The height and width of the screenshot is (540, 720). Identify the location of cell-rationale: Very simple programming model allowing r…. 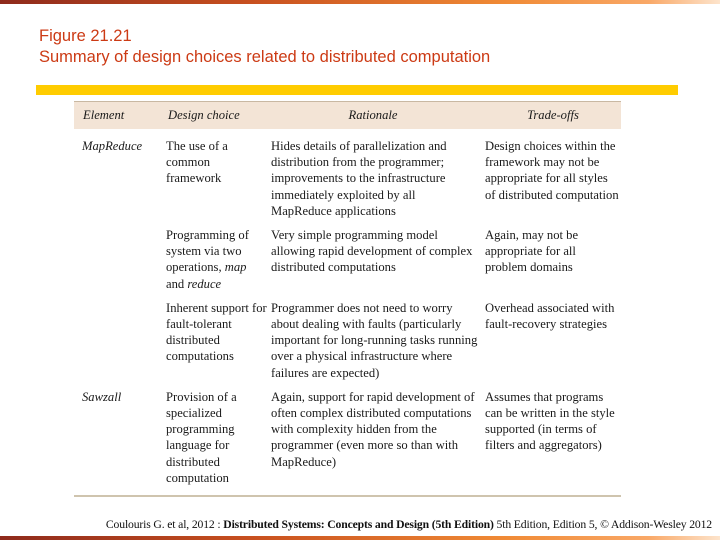
(372, 251).